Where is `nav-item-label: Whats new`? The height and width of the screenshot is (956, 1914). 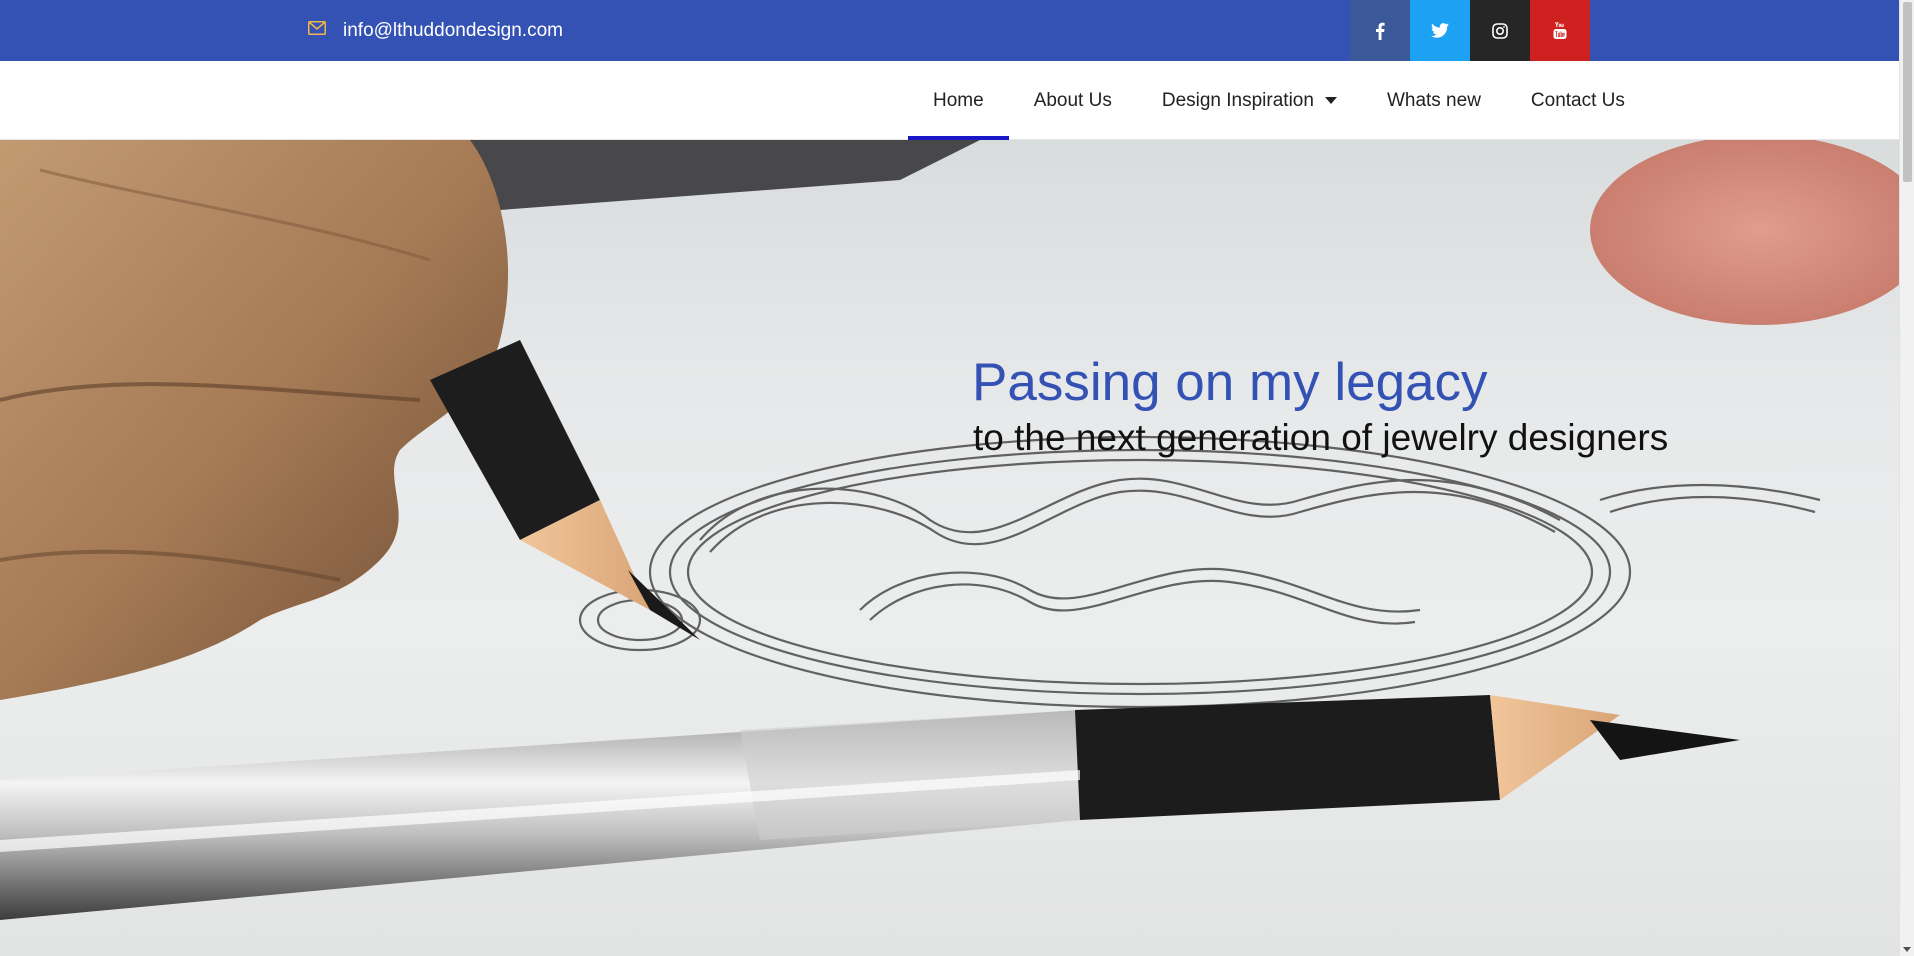 nav-item-label: Whats new is located at coordinates (1433, 100).